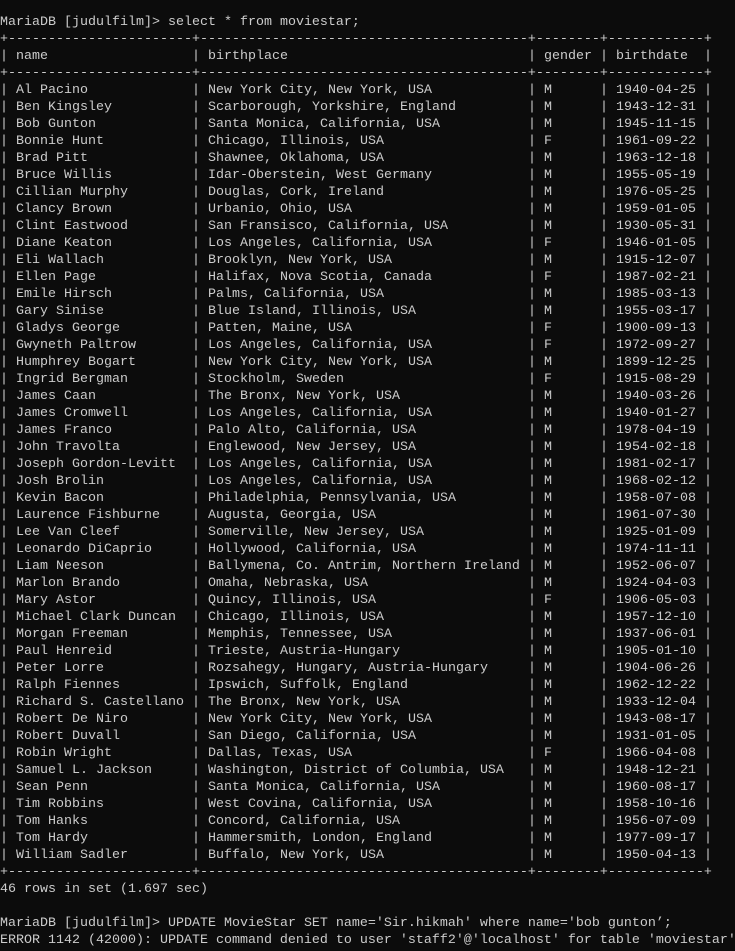 Image resolution: width=735 pixels, height=951 pixels. Describe the element at coordinates (68, 532) in the screenshot. I see `table-cell: Lee Van Cleef` at that location.